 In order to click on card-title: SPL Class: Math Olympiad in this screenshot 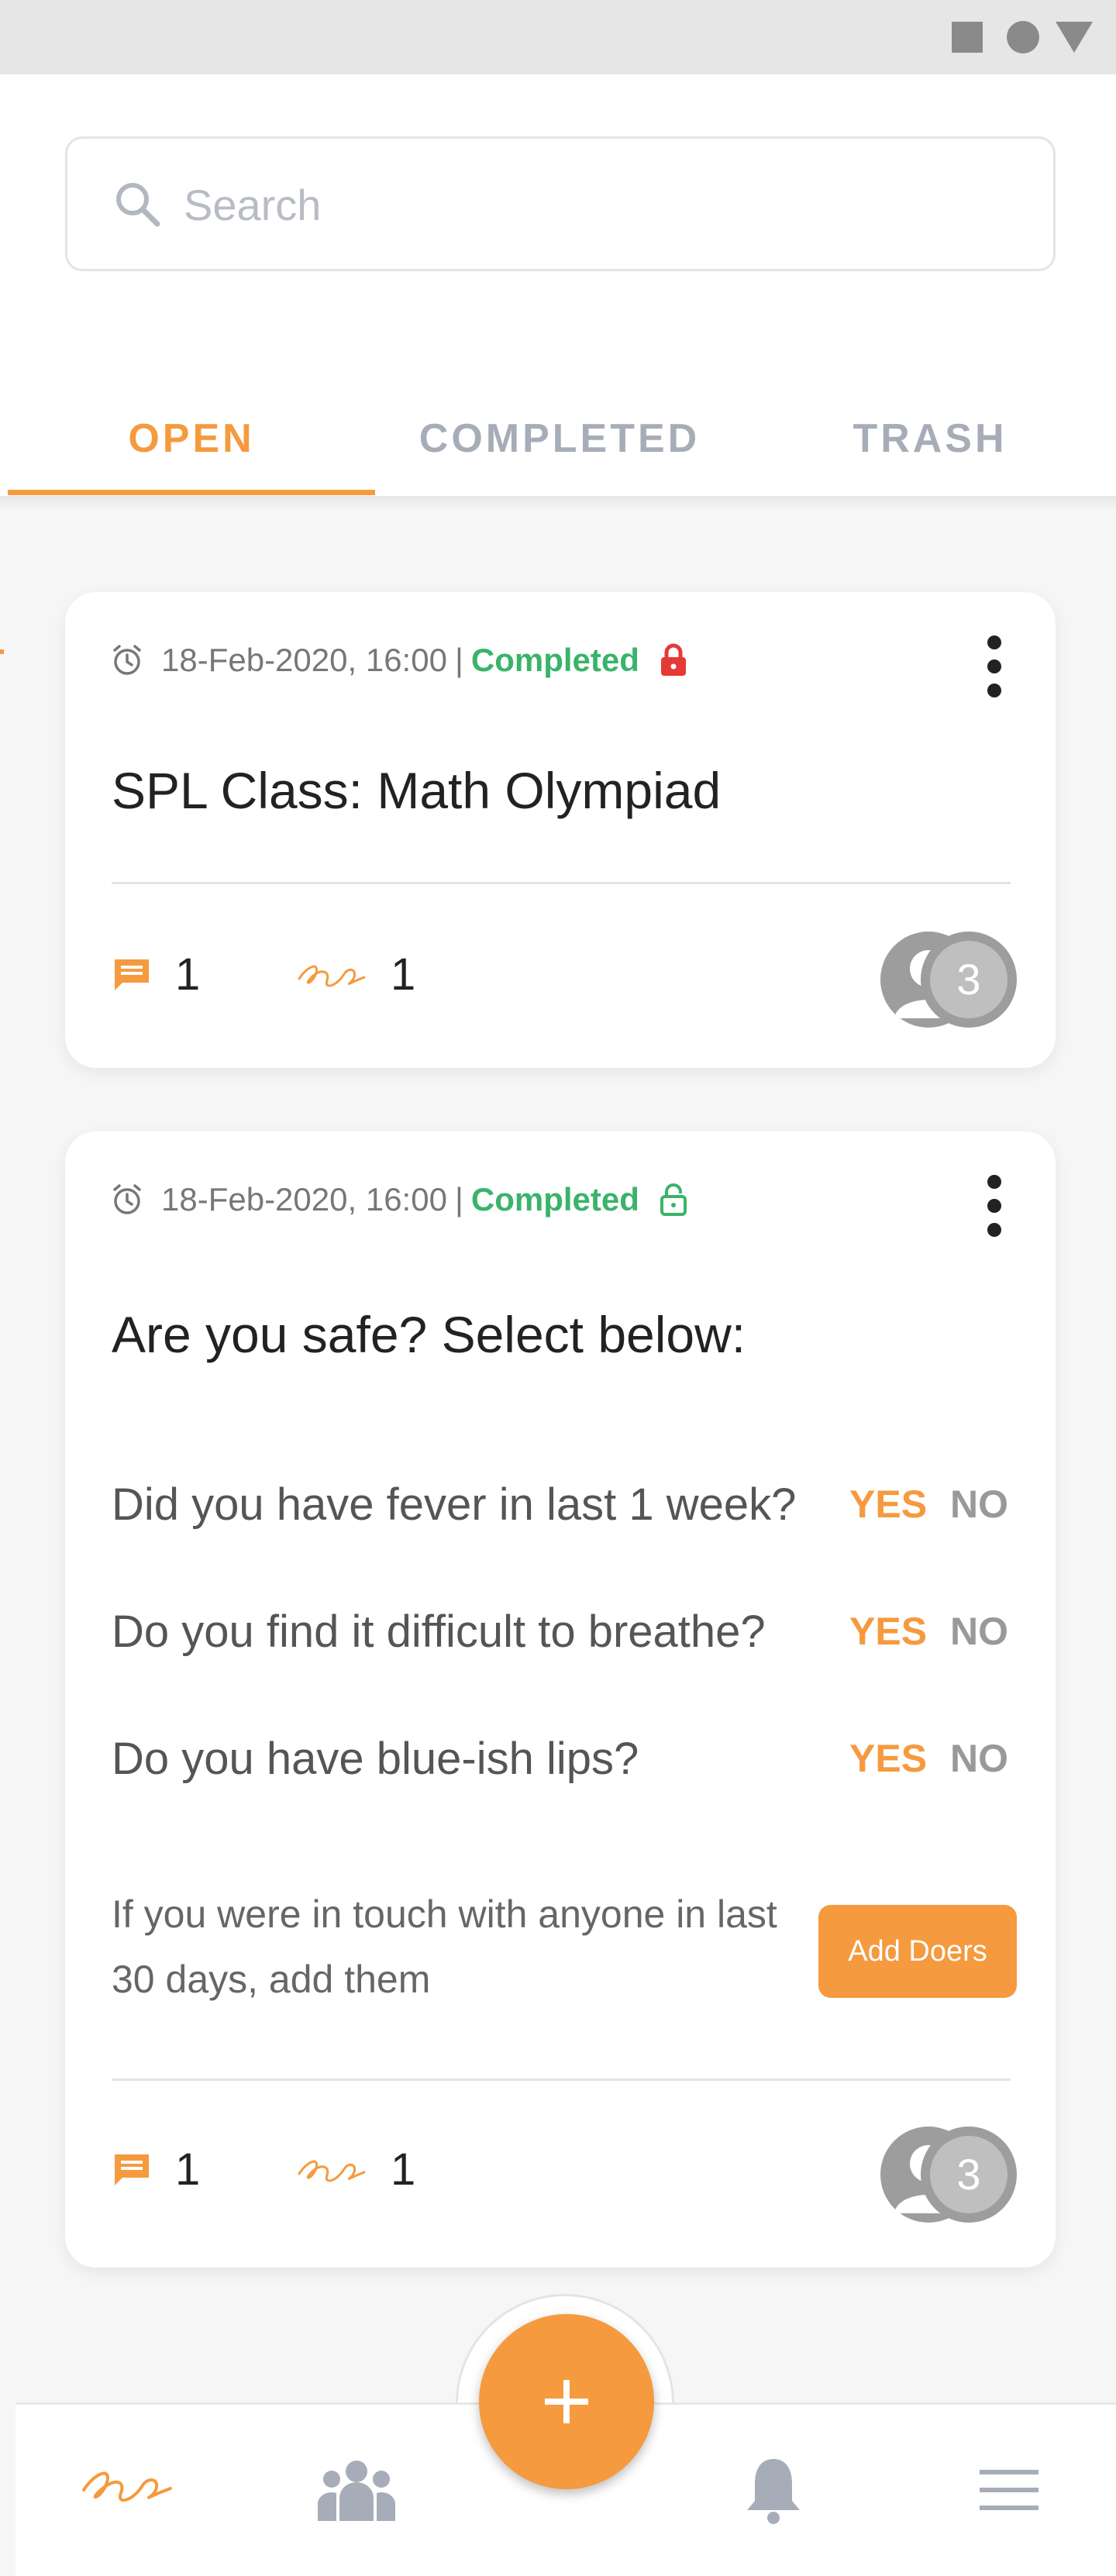, I will do `click(417, 790)`.